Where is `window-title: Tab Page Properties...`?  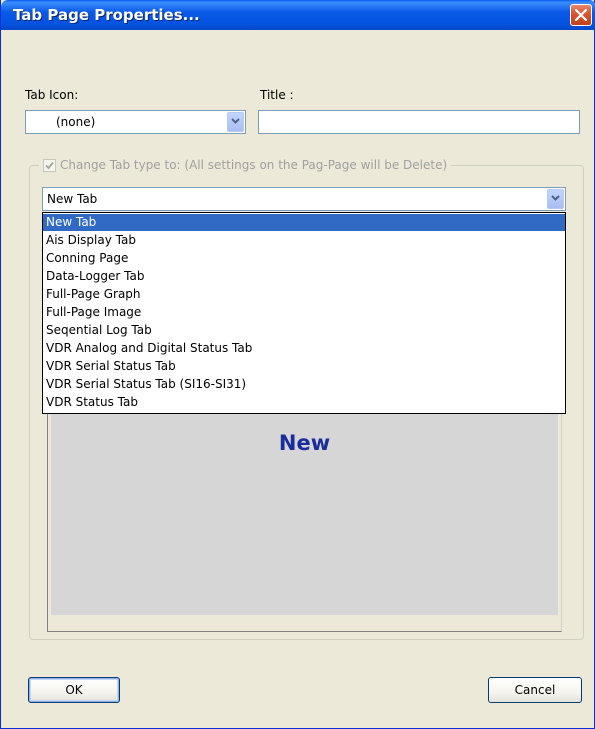 window-title: Tab Page Properties... is located at coordinates (106, 15).